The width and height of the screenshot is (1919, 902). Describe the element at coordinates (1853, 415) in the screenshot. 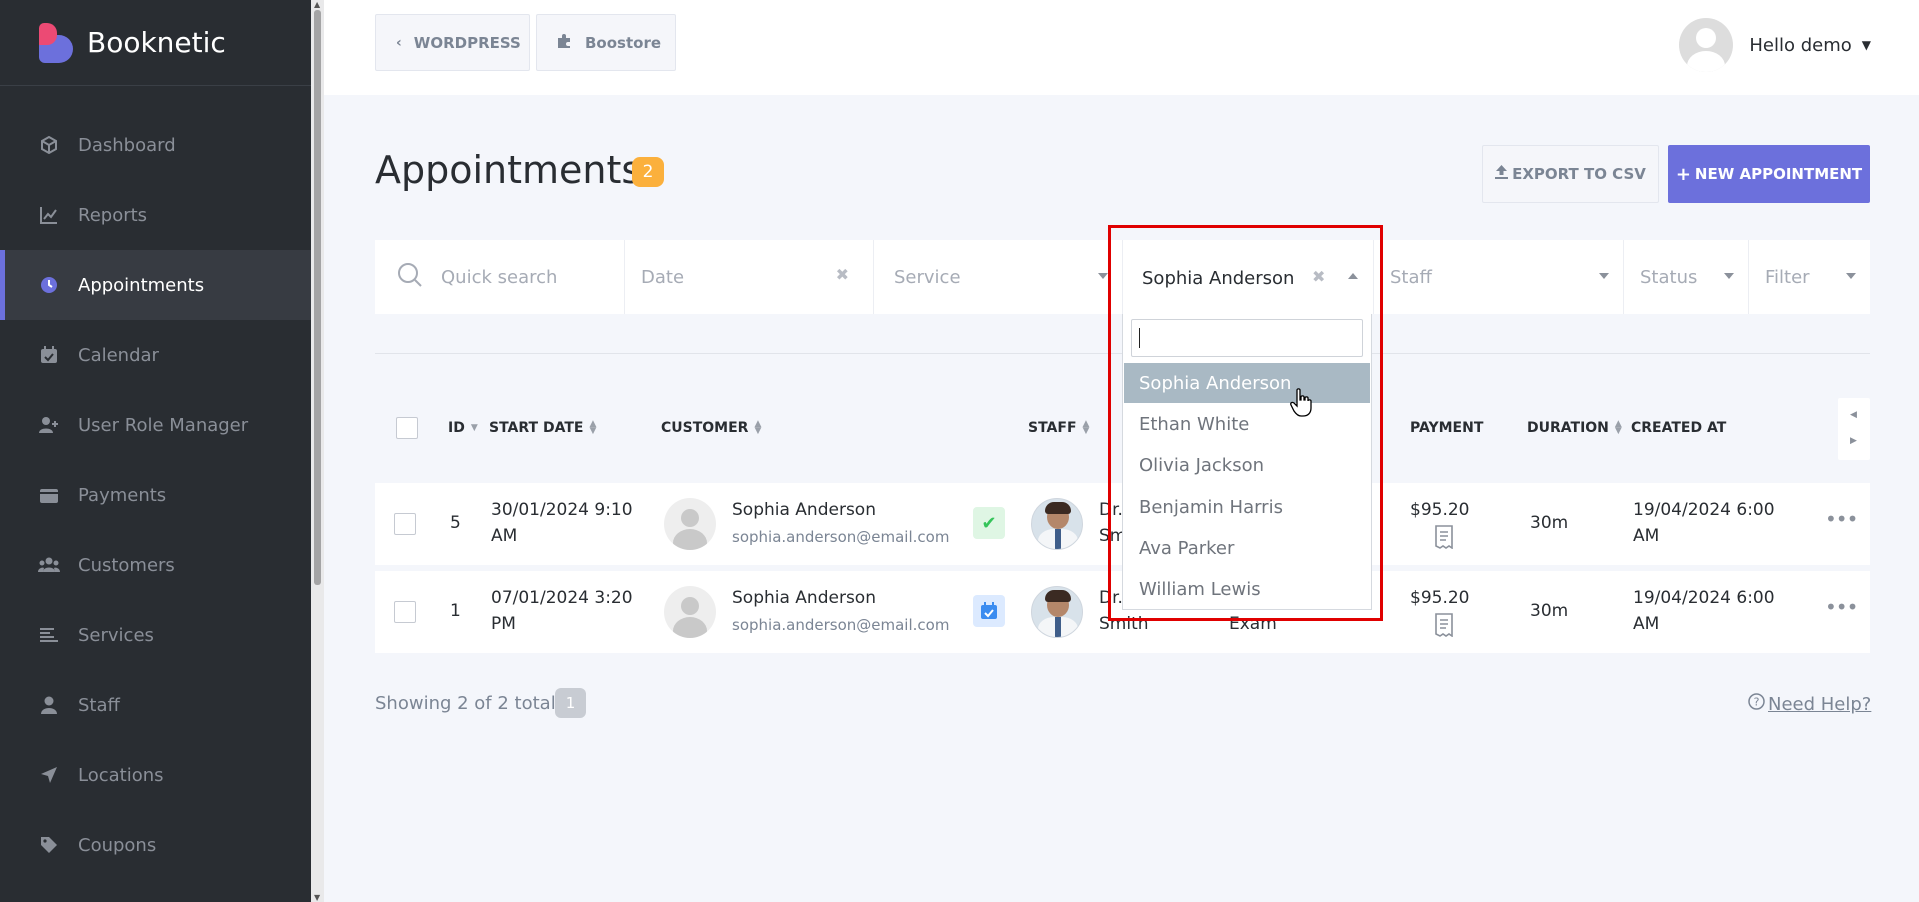

I see `scroll-left-icon: ◀` at that location.